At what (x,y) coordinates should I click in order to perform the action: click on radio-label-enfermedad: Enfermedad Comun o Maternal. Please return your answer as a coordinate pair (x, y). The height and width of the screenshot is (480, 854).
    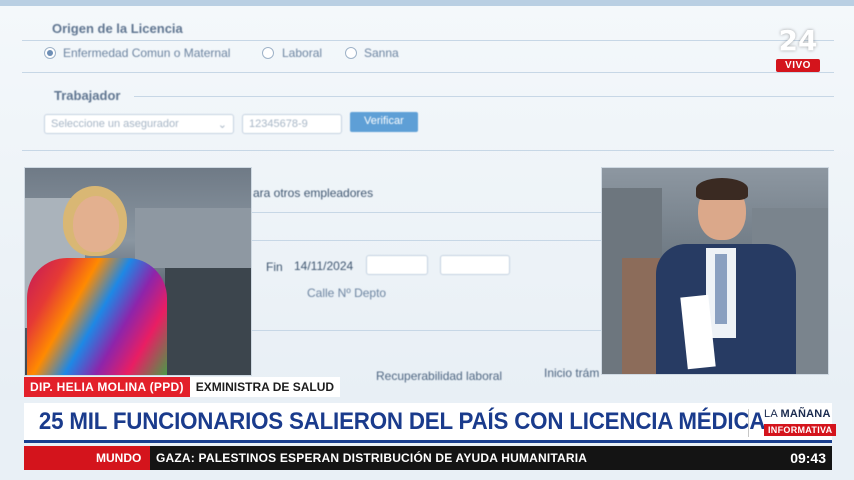
    Looking at the image, I should click on (147, 53).